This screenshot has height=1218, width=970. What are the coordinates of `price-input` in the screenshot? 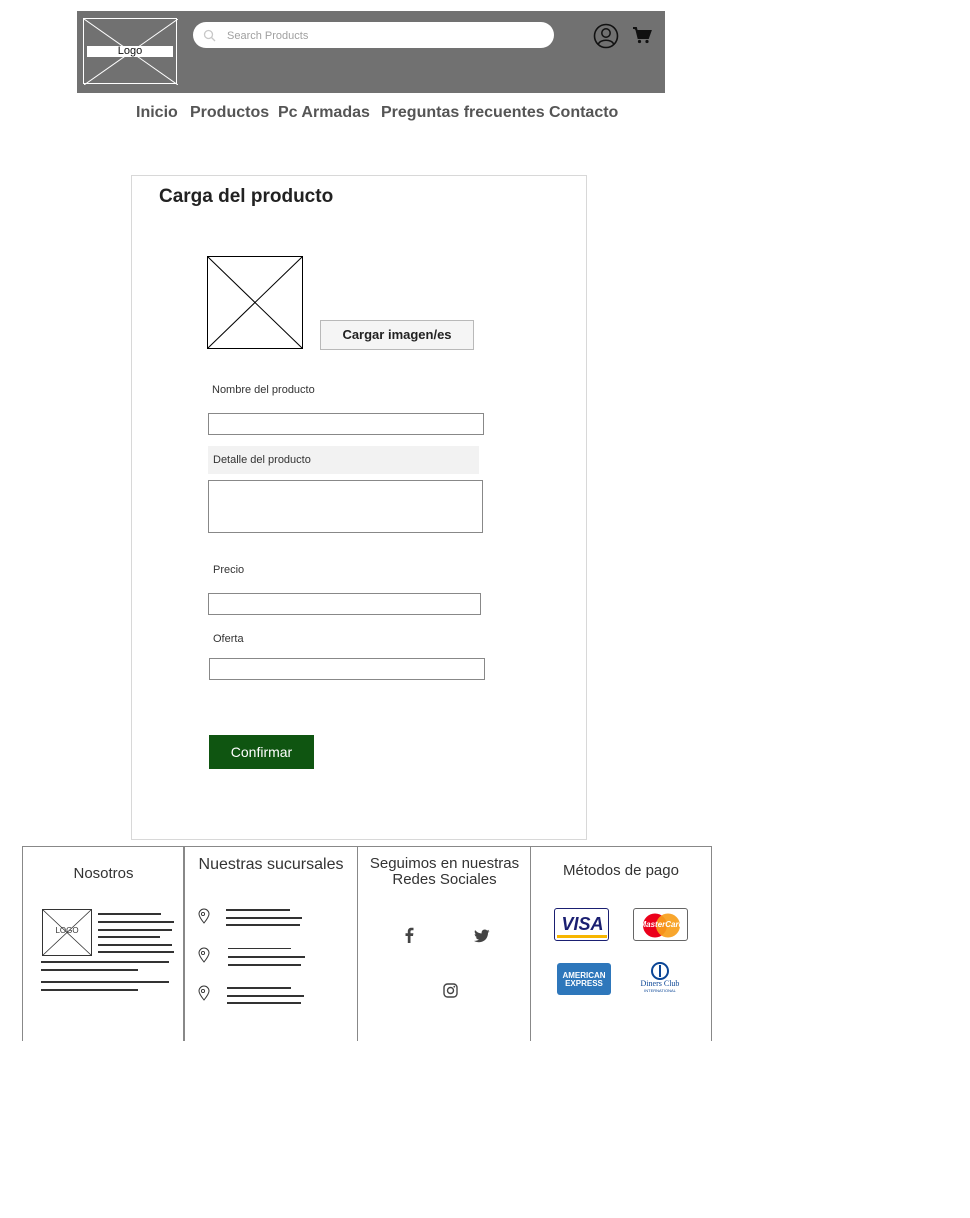 It's located at (344, 604).